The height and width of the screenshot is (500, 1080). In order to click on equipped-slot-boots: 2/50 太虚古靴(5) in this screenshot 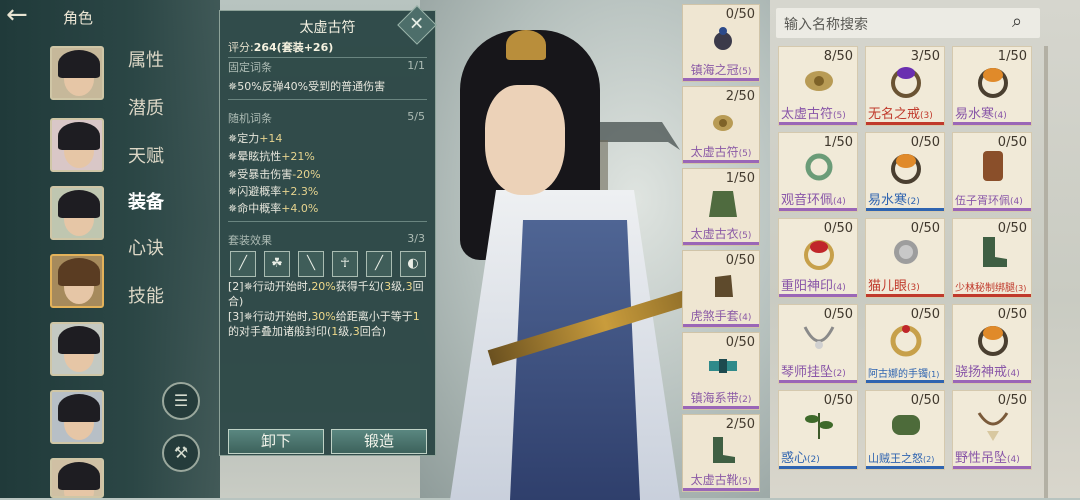, I will do `click(721, 453)`.